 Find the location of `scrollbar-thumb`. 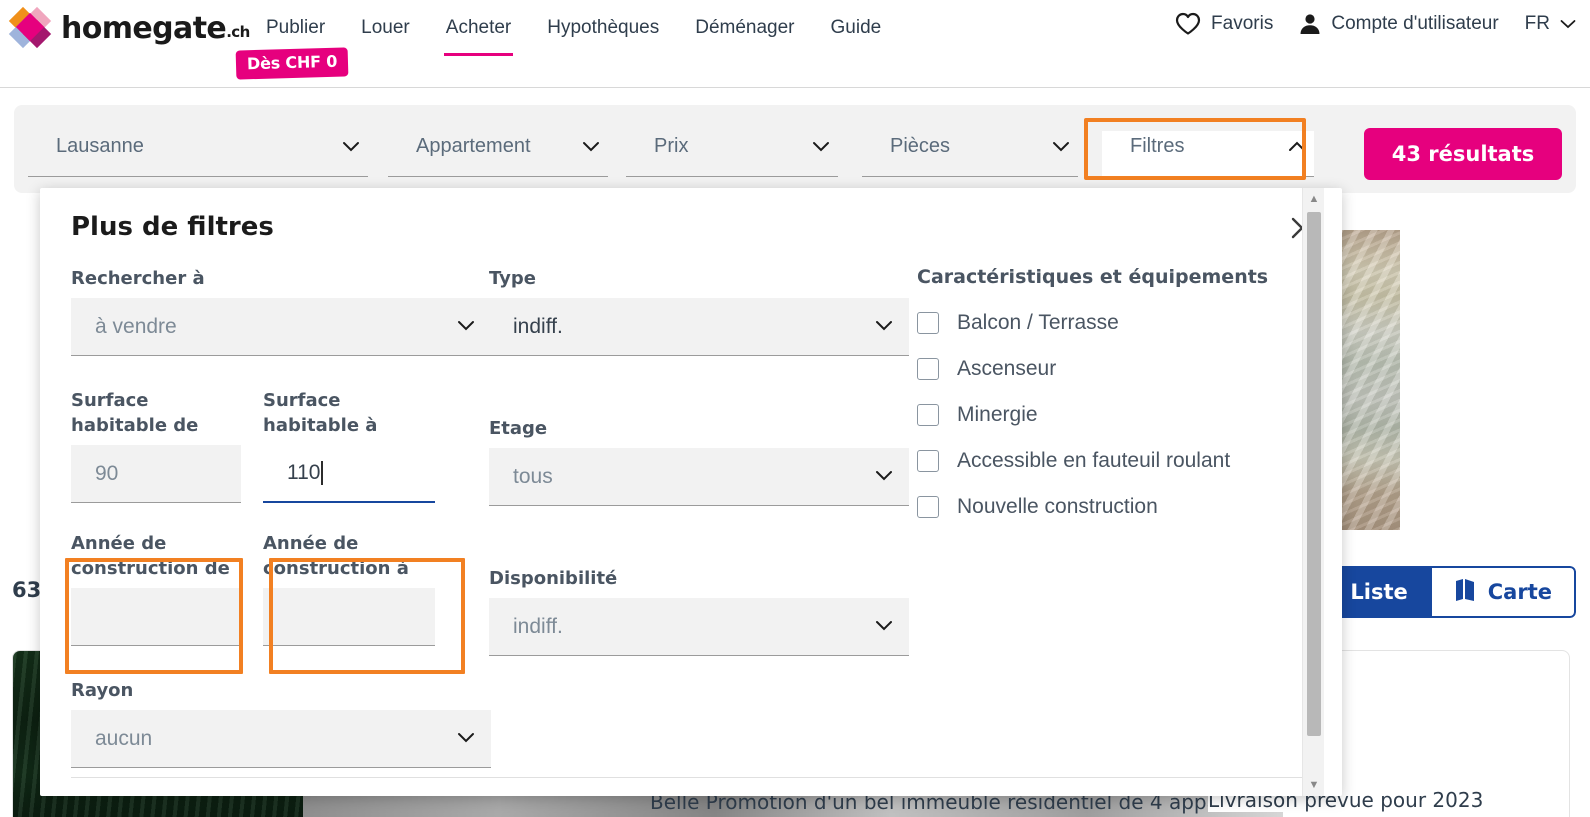

scrollbar-thumb is located at coordinates (1314, 474).